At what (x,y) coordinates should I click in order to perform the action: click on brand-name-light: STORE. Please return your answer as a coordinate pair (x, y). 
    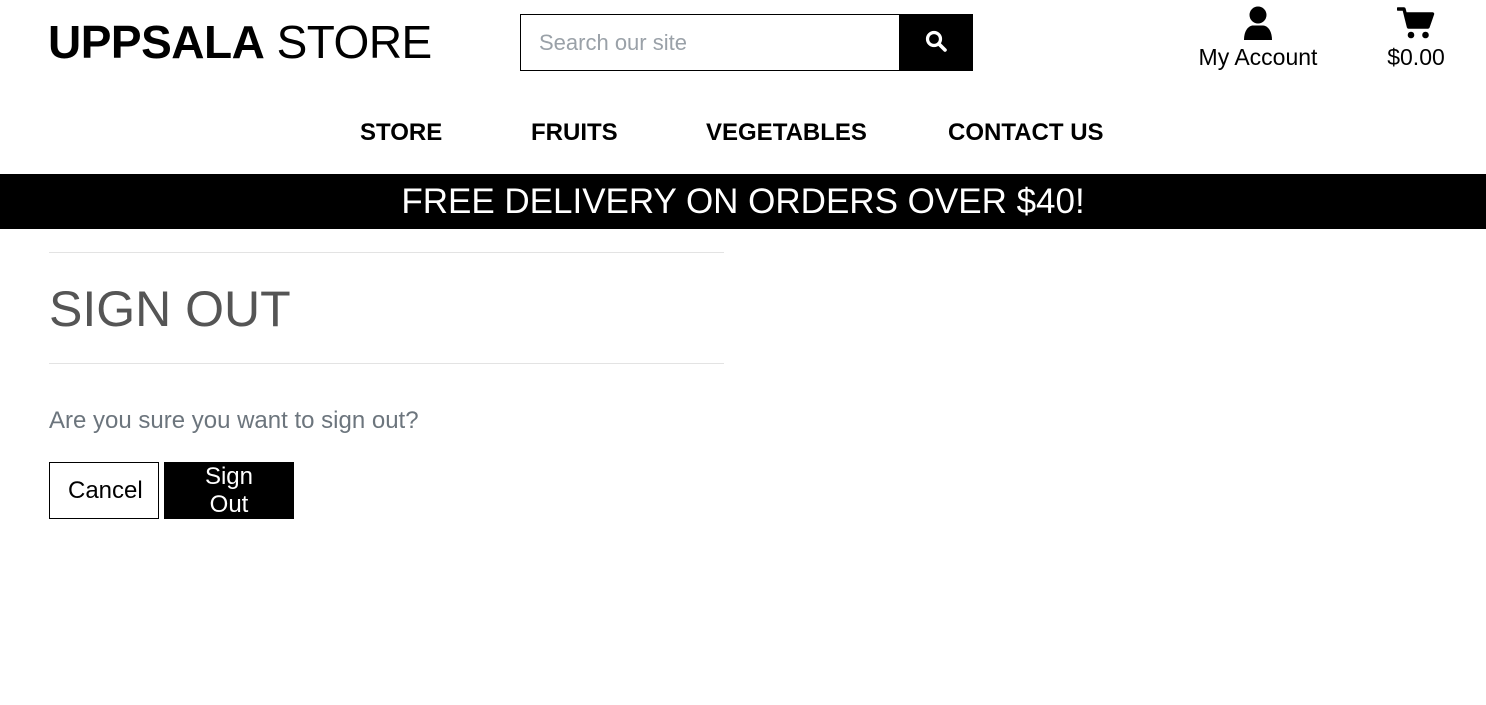
    Looking at the image, I should click on (354, 42).